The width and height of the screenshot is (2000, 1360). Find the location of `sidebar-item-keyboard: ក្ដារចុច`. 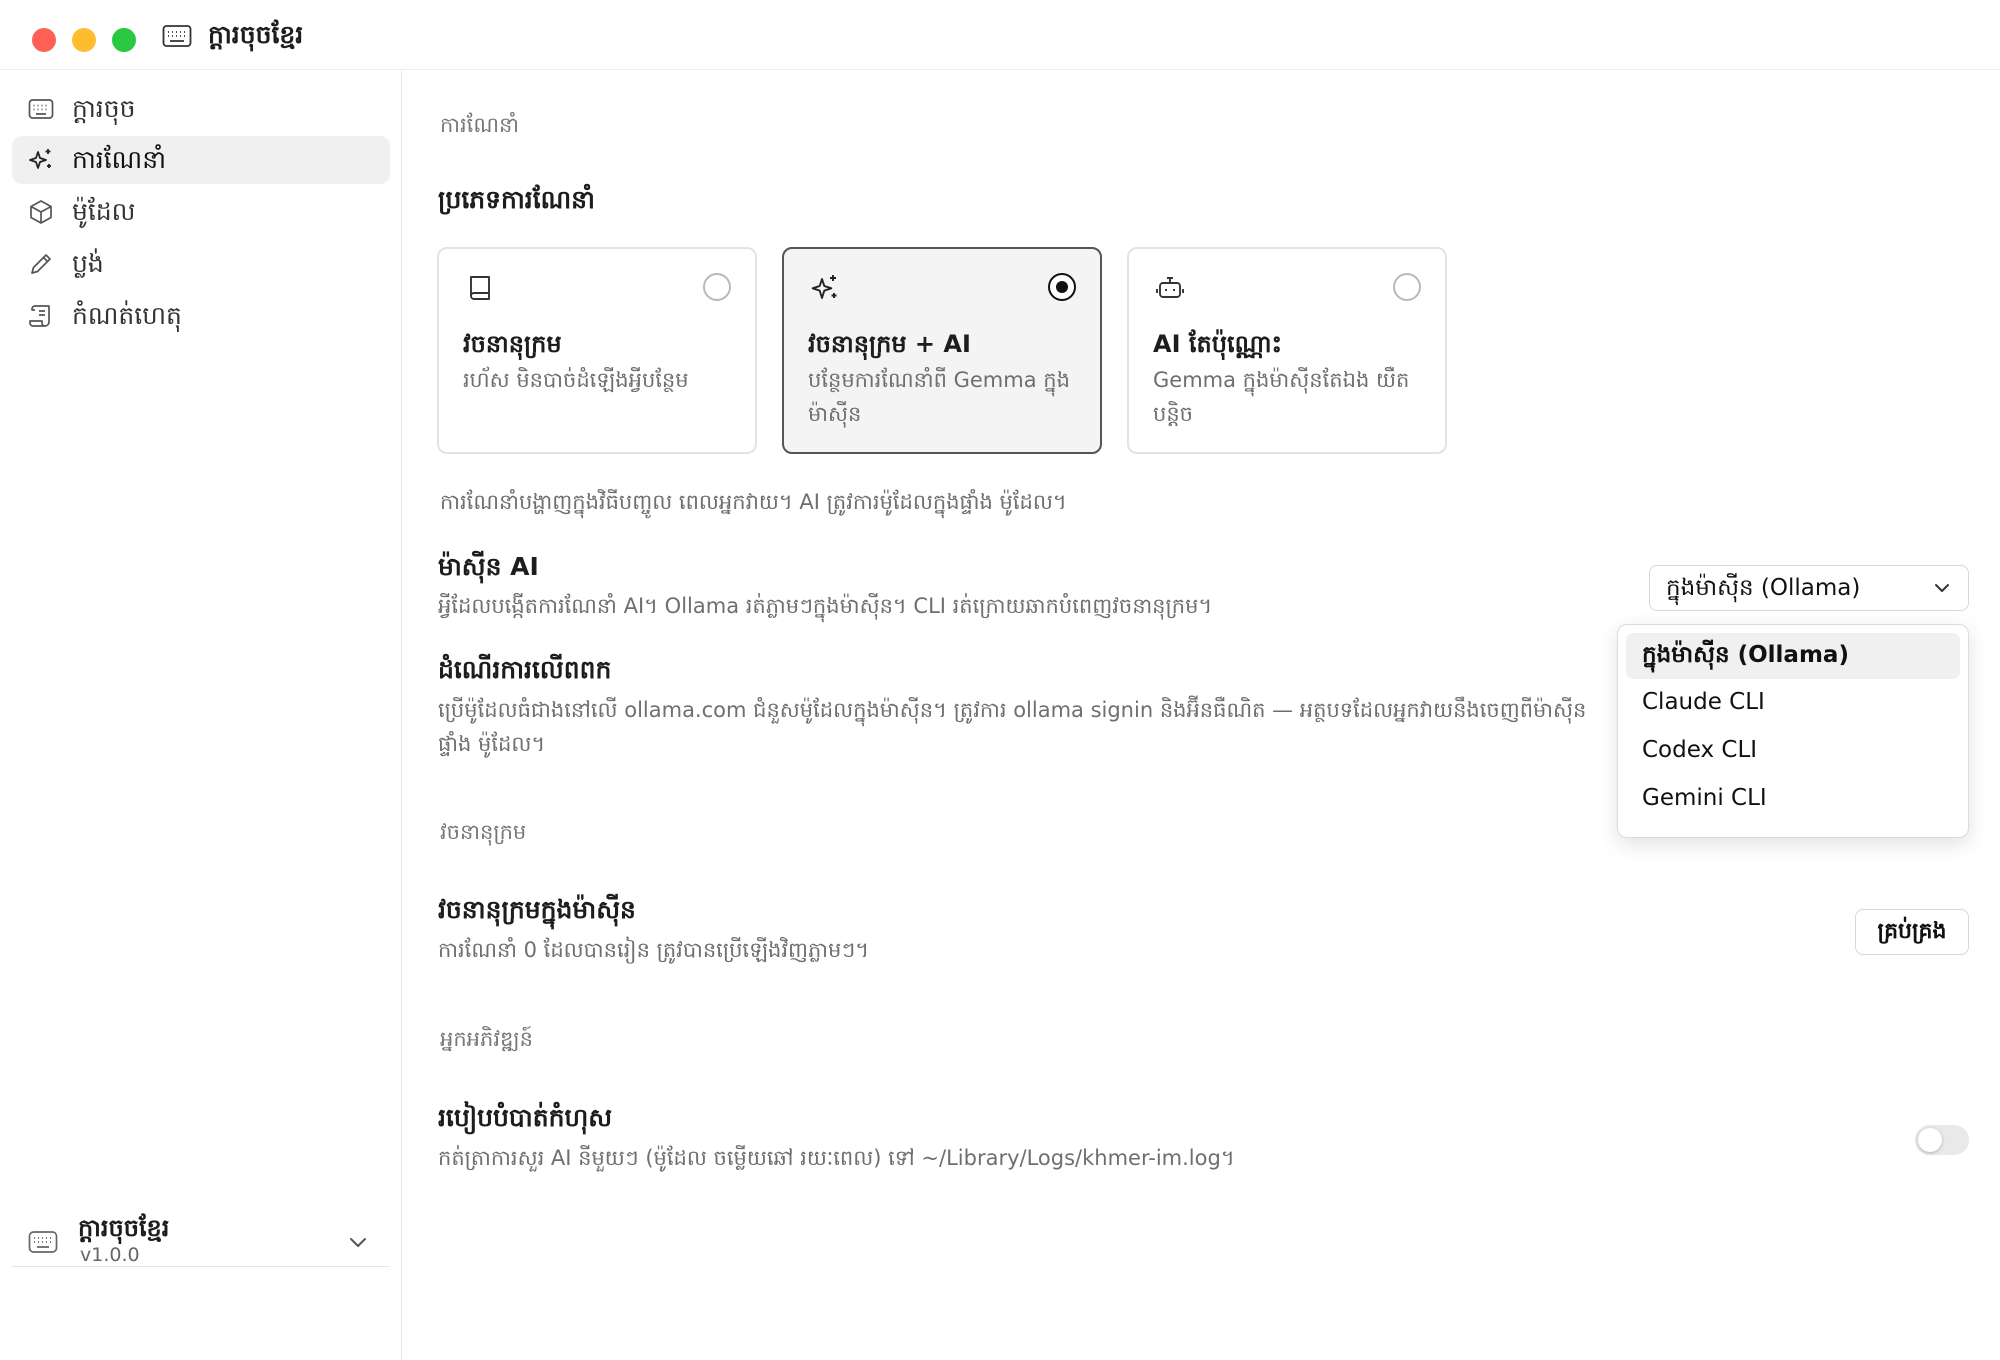

sidebar-item-keyboard: ក្ដារចុច is located at coordinates (201, 109).